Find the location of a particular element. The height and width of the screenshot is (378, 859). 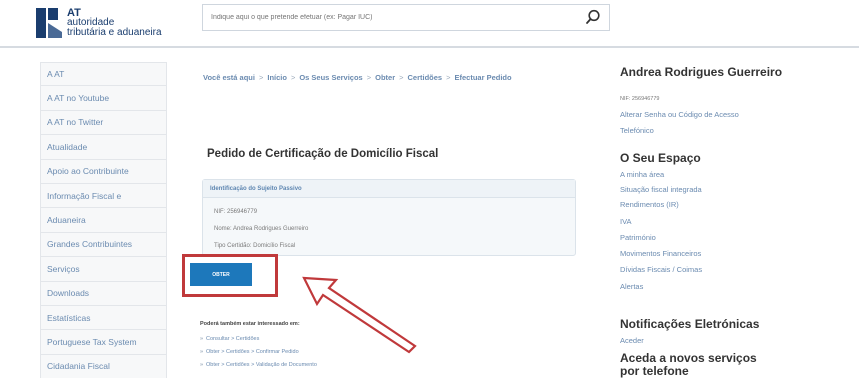

highlight-box: OBTER is located at coordinates (230, 275).